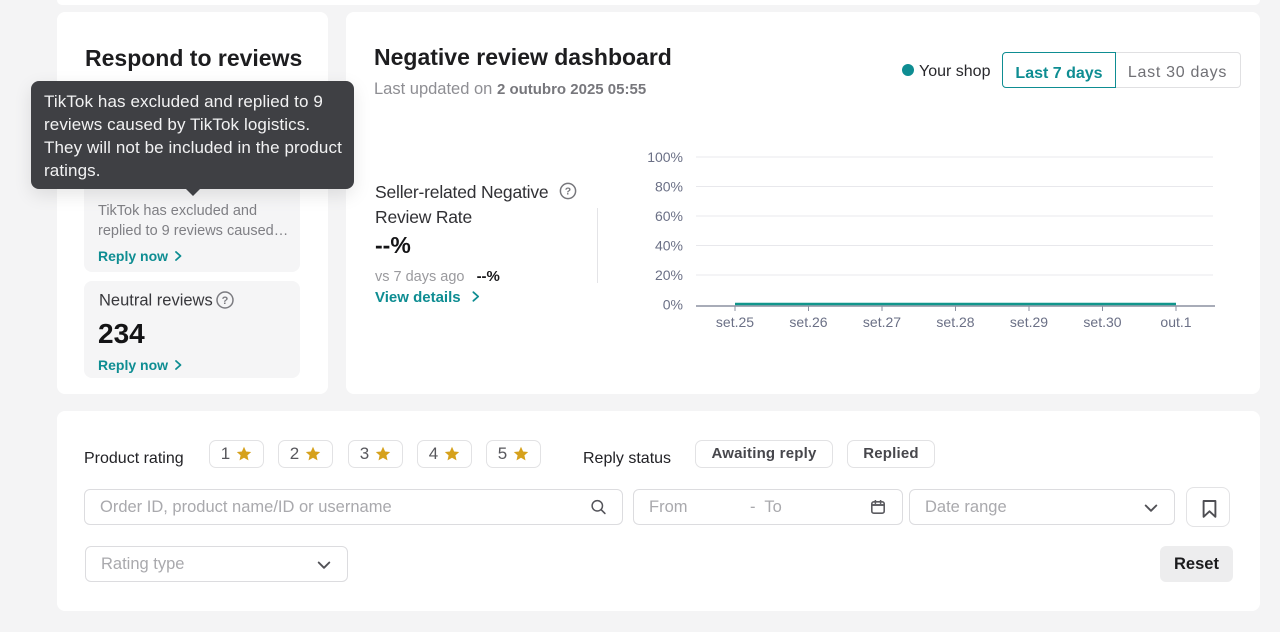  I want to click on svg-text: 20%, so click(669, 275).